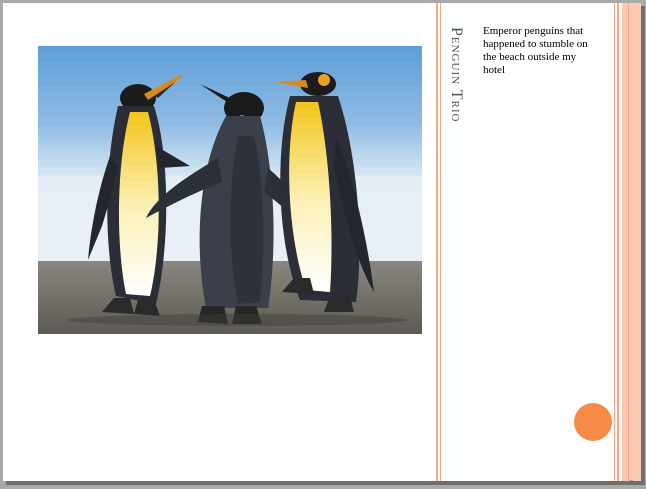 Image resolution: width=646 pixels, height=489 pixels. Describe the element at coordinates (643, 245) in the screenshot. I see `slide-shadow-right` at that location.